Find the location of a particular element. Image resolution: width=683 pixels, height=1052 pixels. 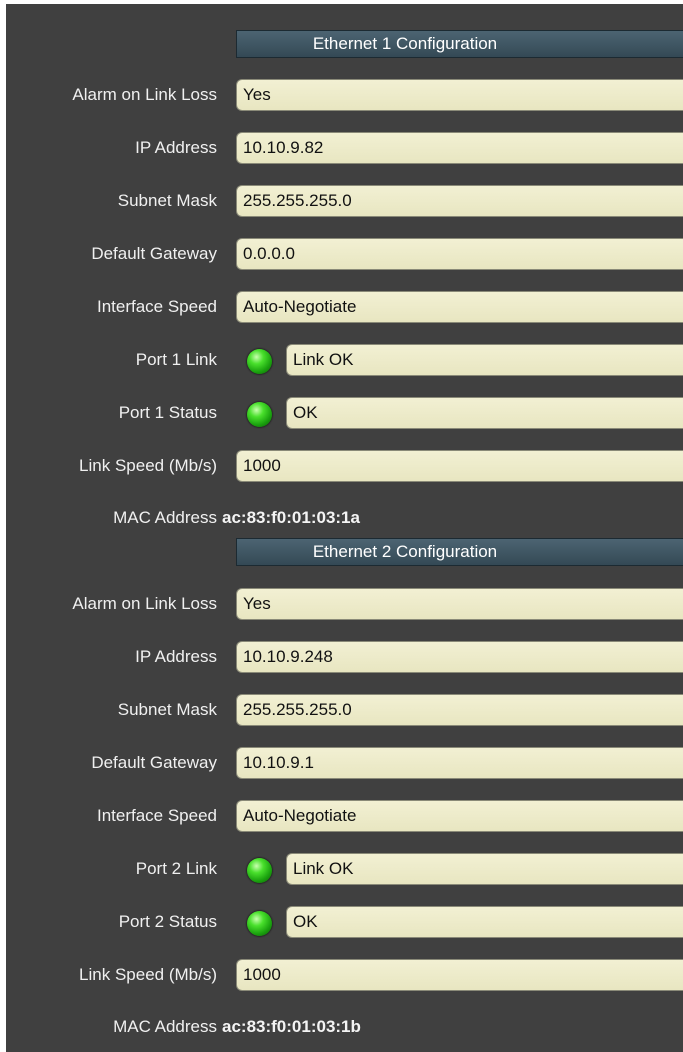

ethernet1-speed-select: Auto-Negotiate is located at coordinates (459, 307).